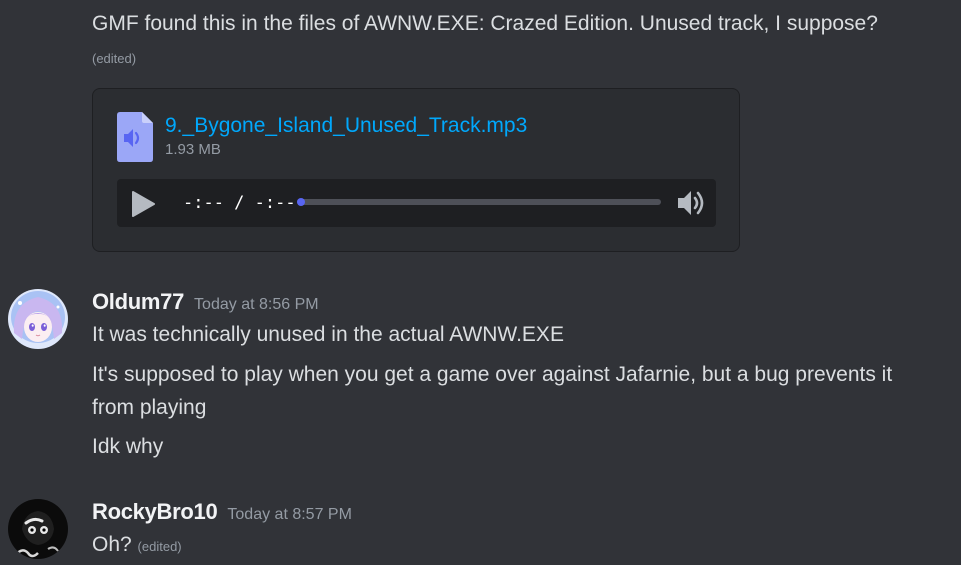  I want to click on volume-icon, so click(691, 203).